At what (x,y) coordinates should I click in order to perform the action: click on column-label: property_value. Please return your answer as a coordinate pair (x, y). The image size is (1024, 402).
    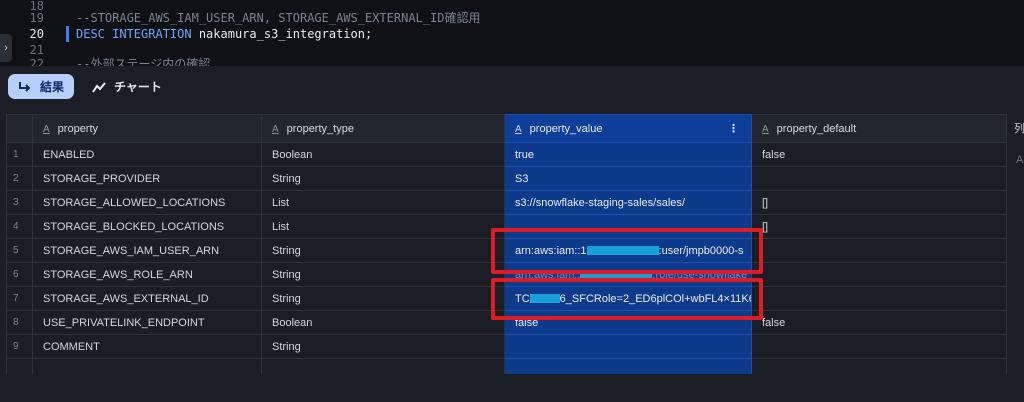
    Looking at the image, I should click on (566, 128).